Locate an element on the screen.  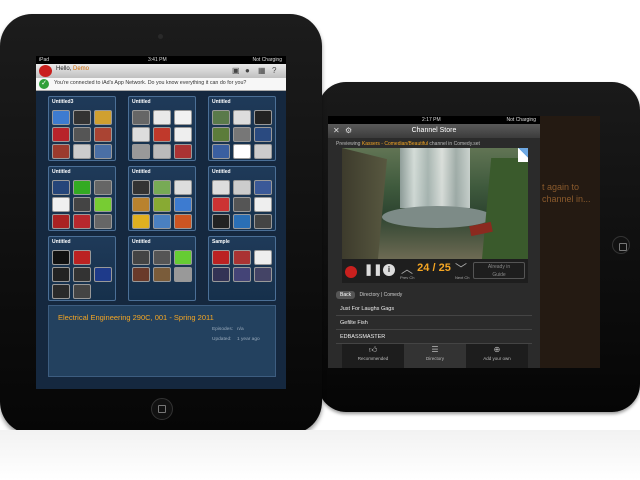
already-in-guide-button: Already in Guide is located at coordinates (499, 270).